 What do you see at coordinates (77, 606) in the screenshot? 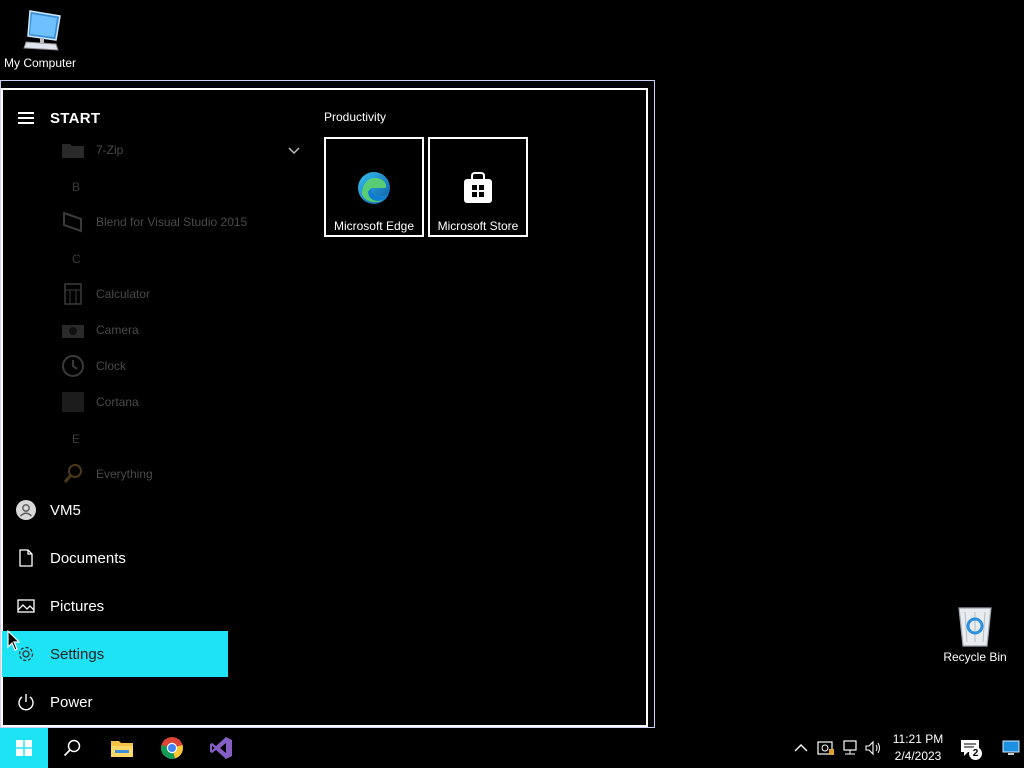
I see `nav-label: Pictures` at bounding box center [77, 606].